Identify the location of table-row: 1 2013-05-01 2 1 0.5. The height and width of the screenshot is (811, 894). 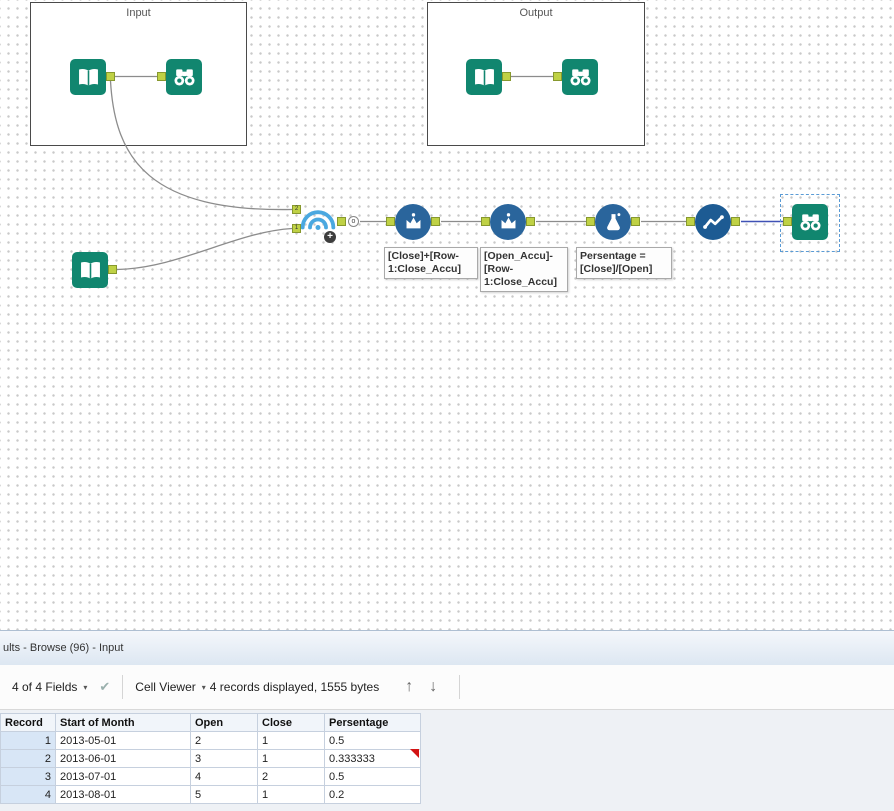
(210, 740).